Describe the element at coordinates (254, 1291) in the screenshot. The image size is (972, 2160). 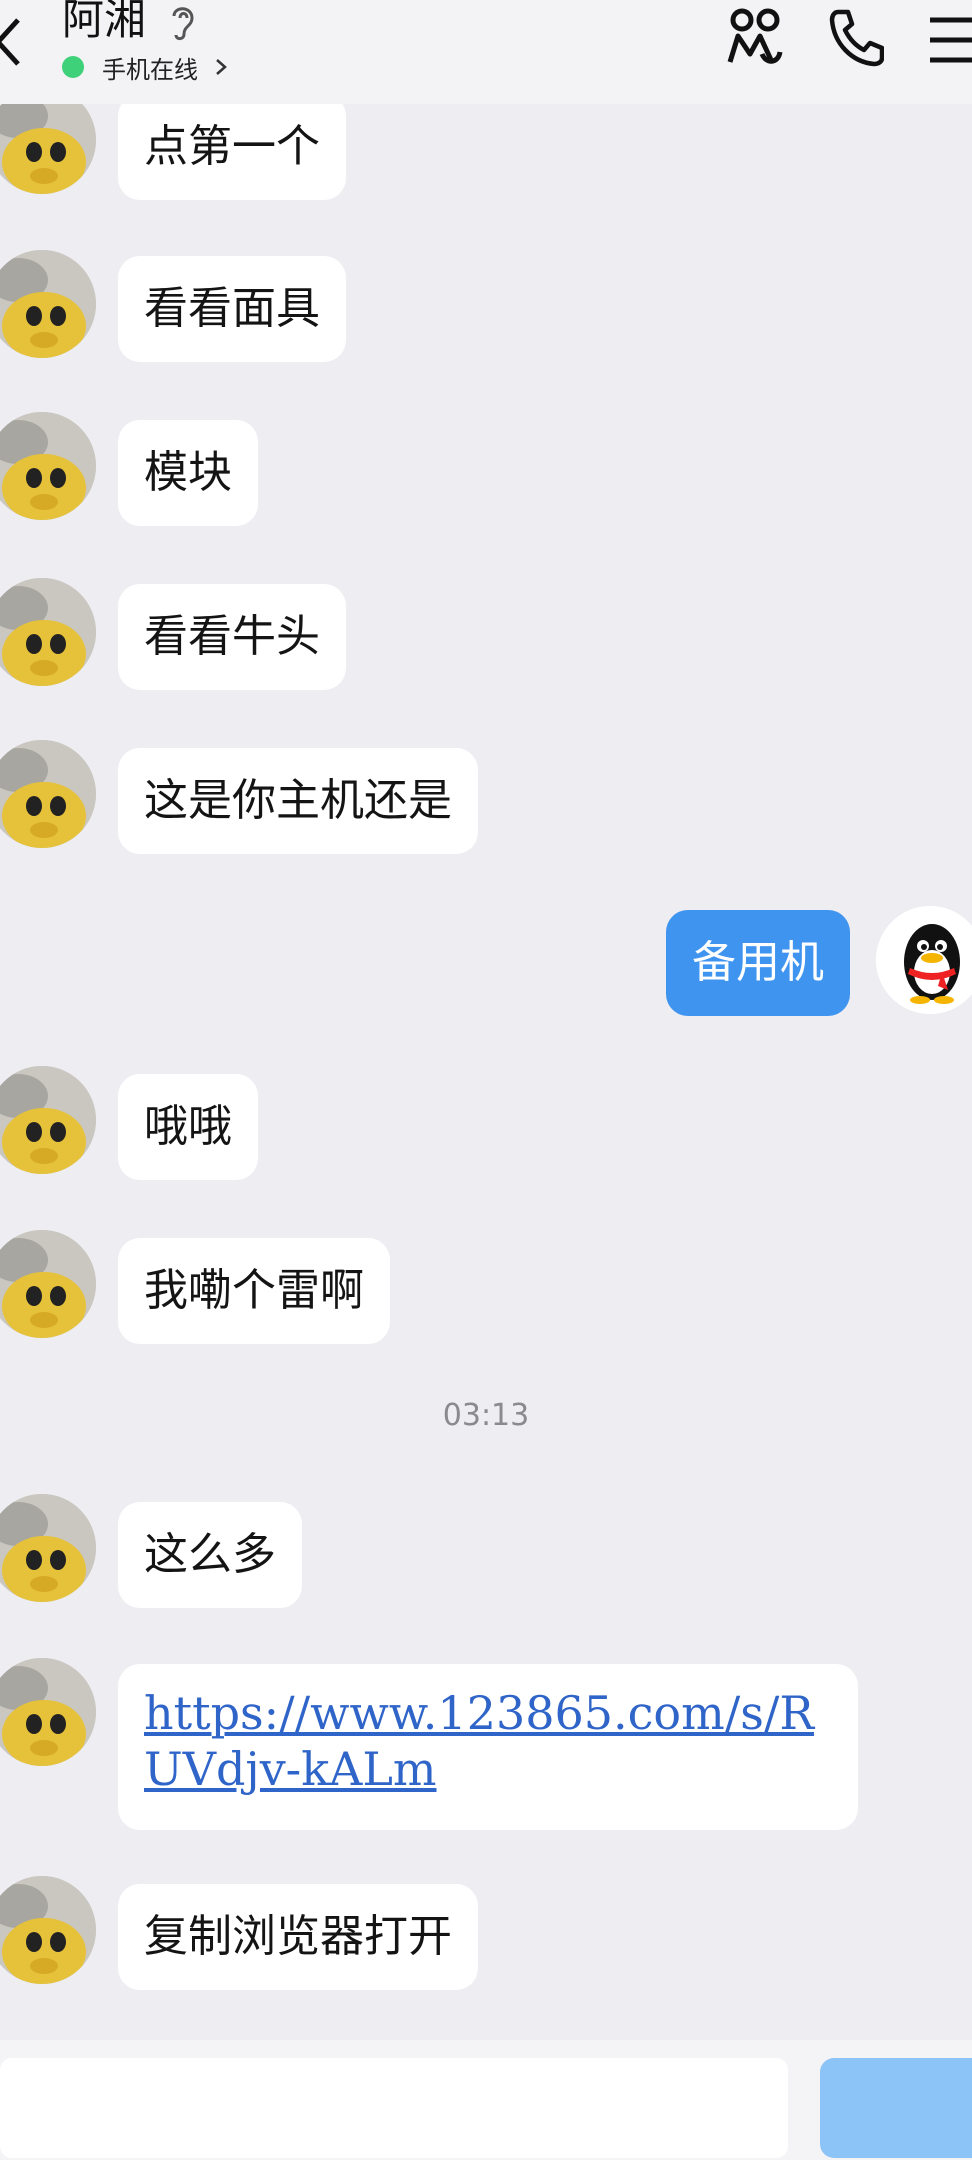
I see `message-bubble: 我嘞个雷啊` at that location.